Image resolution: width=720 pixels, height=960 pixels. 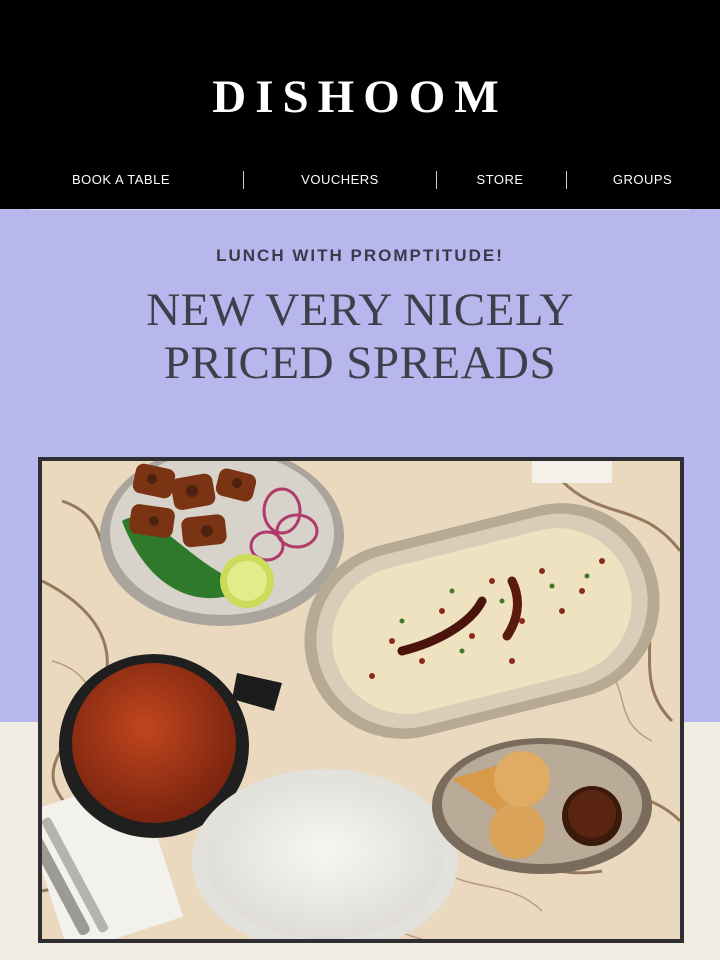 I want to click on top-nav: BOOK A TABLE VOUCHERS STORE GROUPS, so click(x=360, y=181).